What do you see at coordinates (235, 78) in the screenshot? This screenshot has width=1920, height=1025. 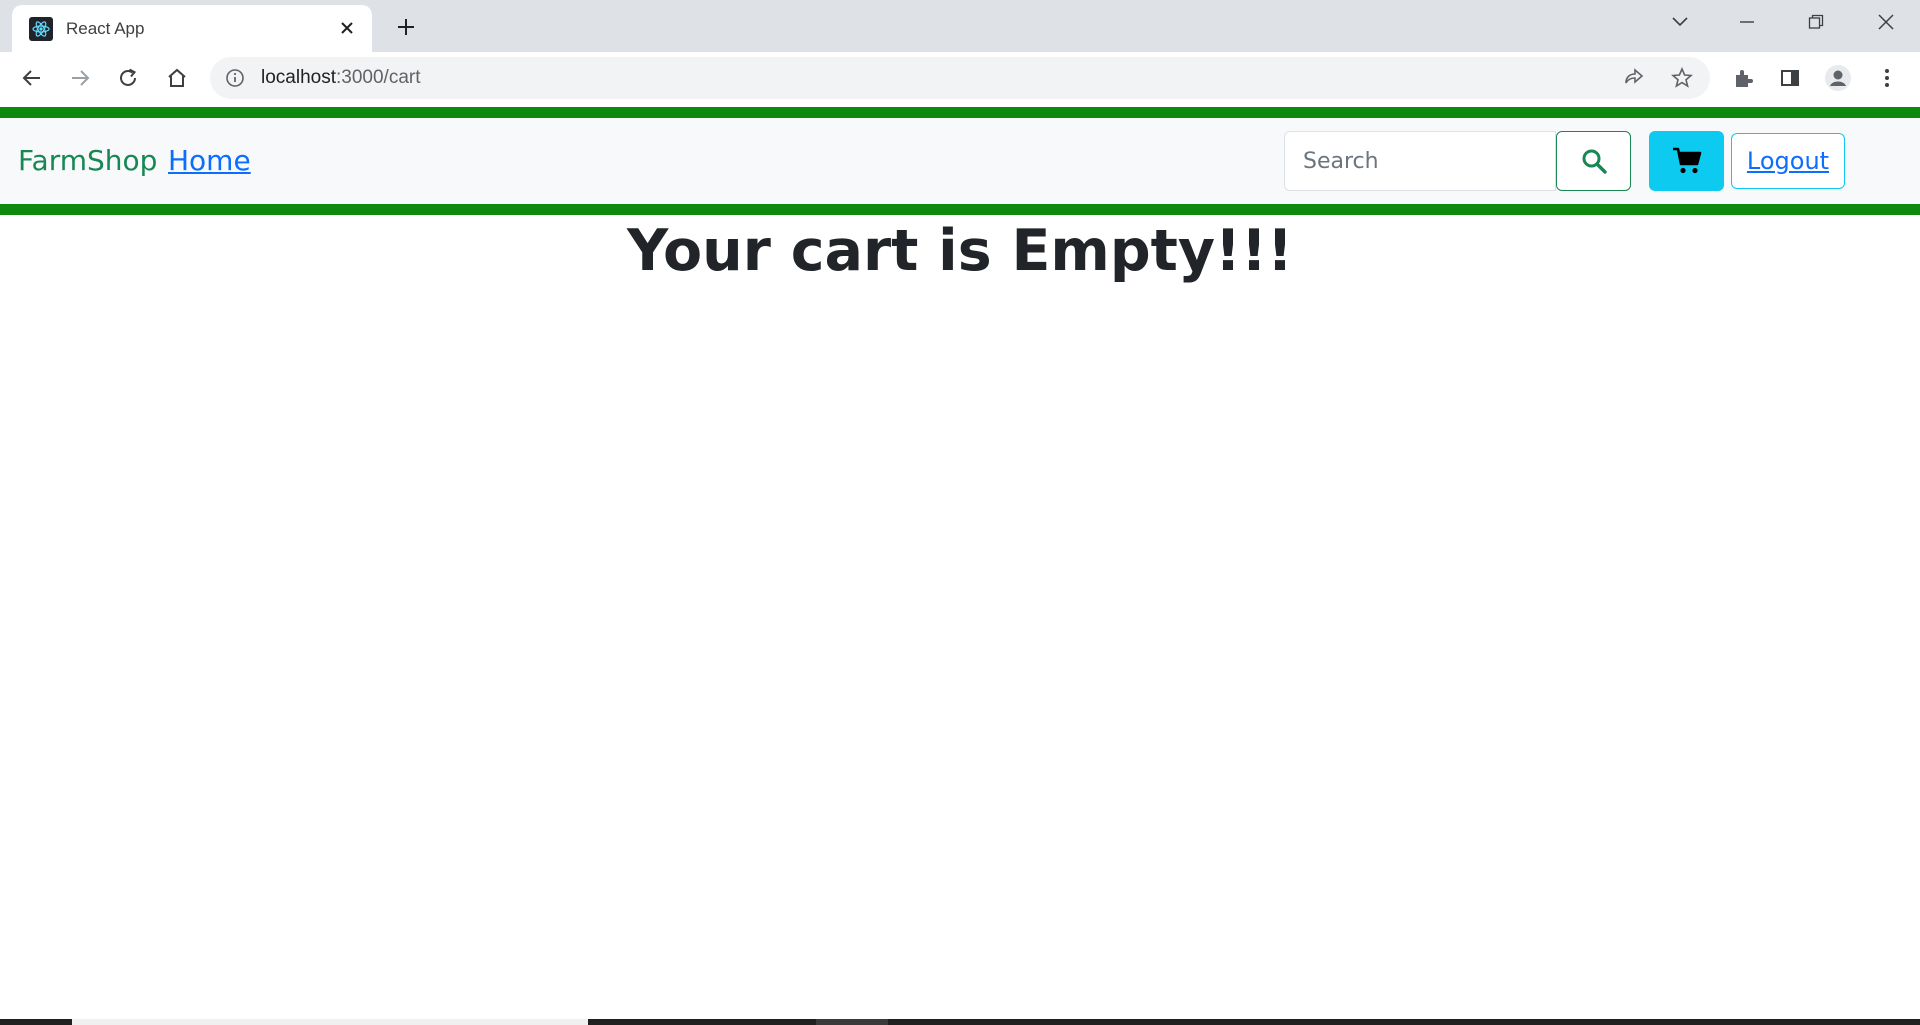 I see `site-info-icon` at bounding box center [235, 78].